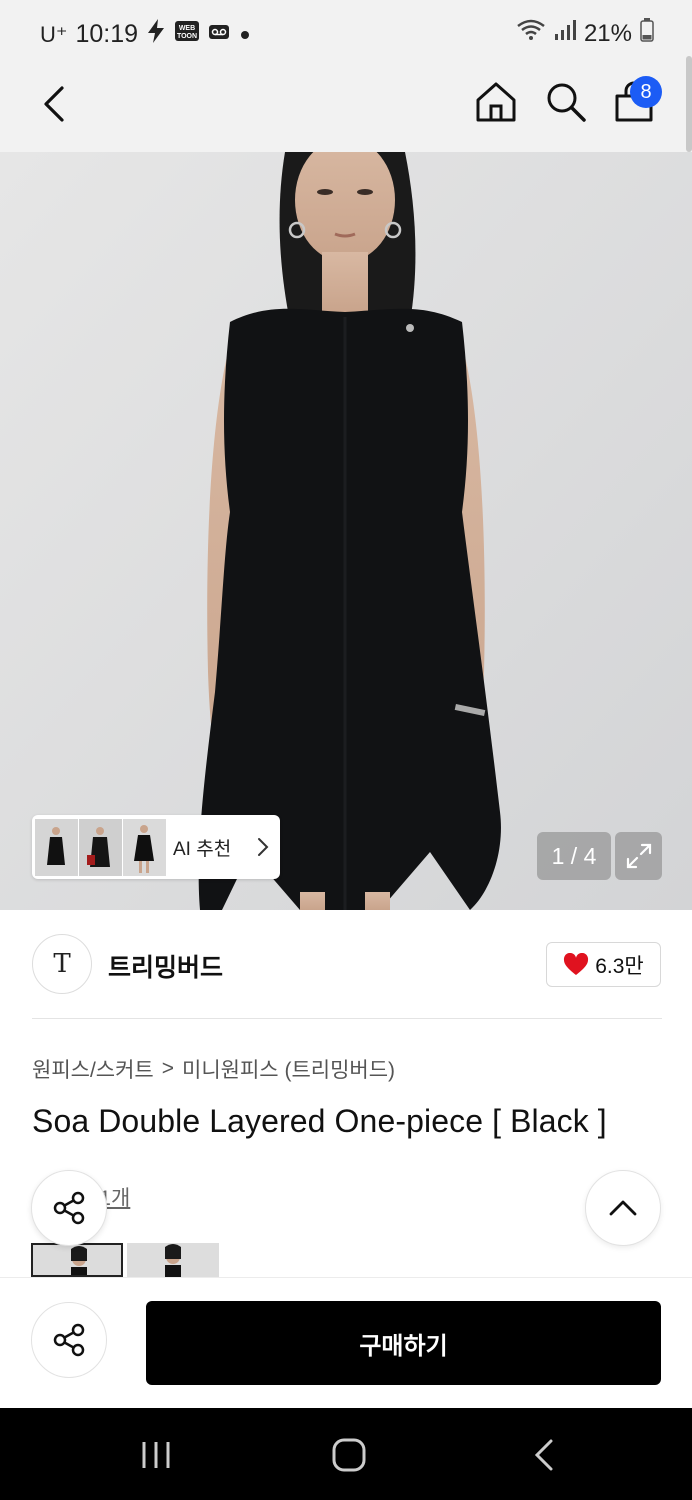 This screenshot has height=1500, width=692. Describe the element at coordinates (219, 34) in the screenshot. I see `voicemail-icon` at that location.